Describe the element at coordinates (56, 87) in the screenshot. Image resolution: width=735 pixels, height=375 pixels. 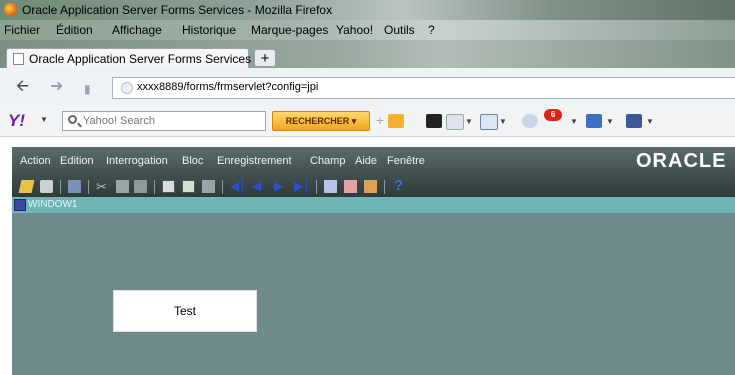
I see `forward-arrow-icon: ➜` at that location.